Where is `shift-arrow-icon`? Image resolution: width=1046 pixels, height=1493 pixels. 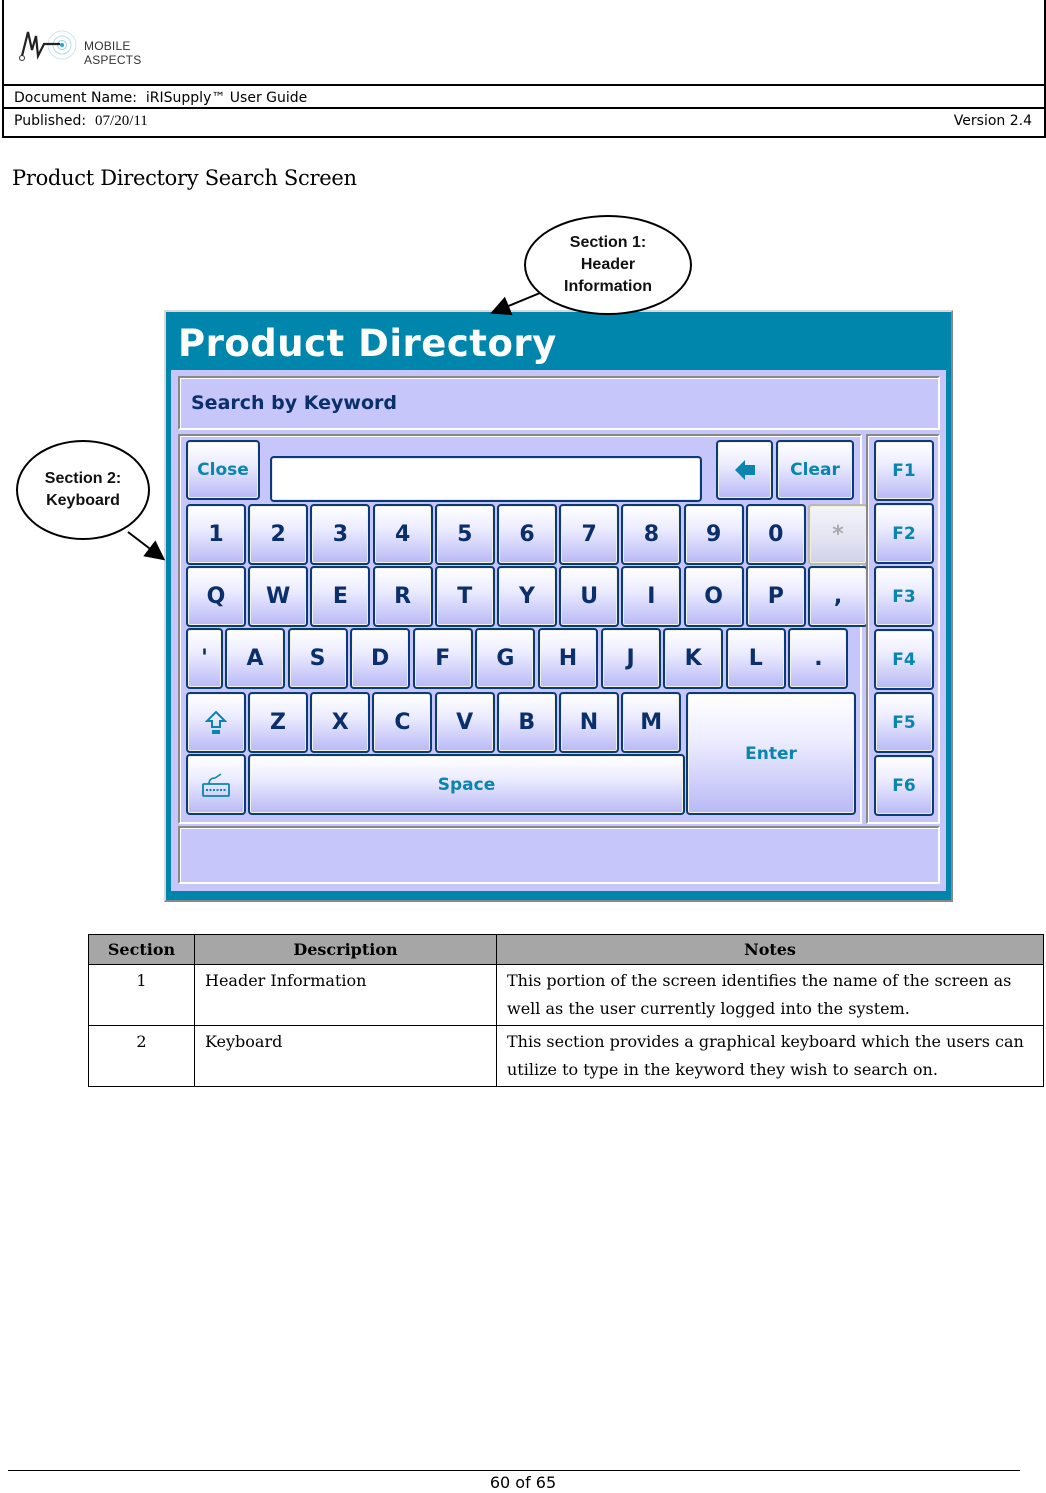
shift-arrow-icon is located at coordinates (216, 722).